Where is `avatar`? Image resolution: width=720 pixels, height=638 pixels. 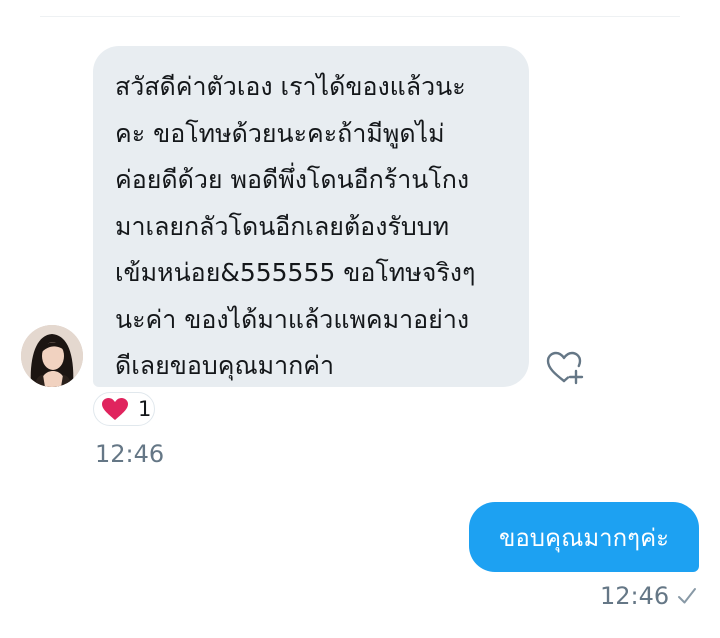 avatar is located at coordinates (52, 356).